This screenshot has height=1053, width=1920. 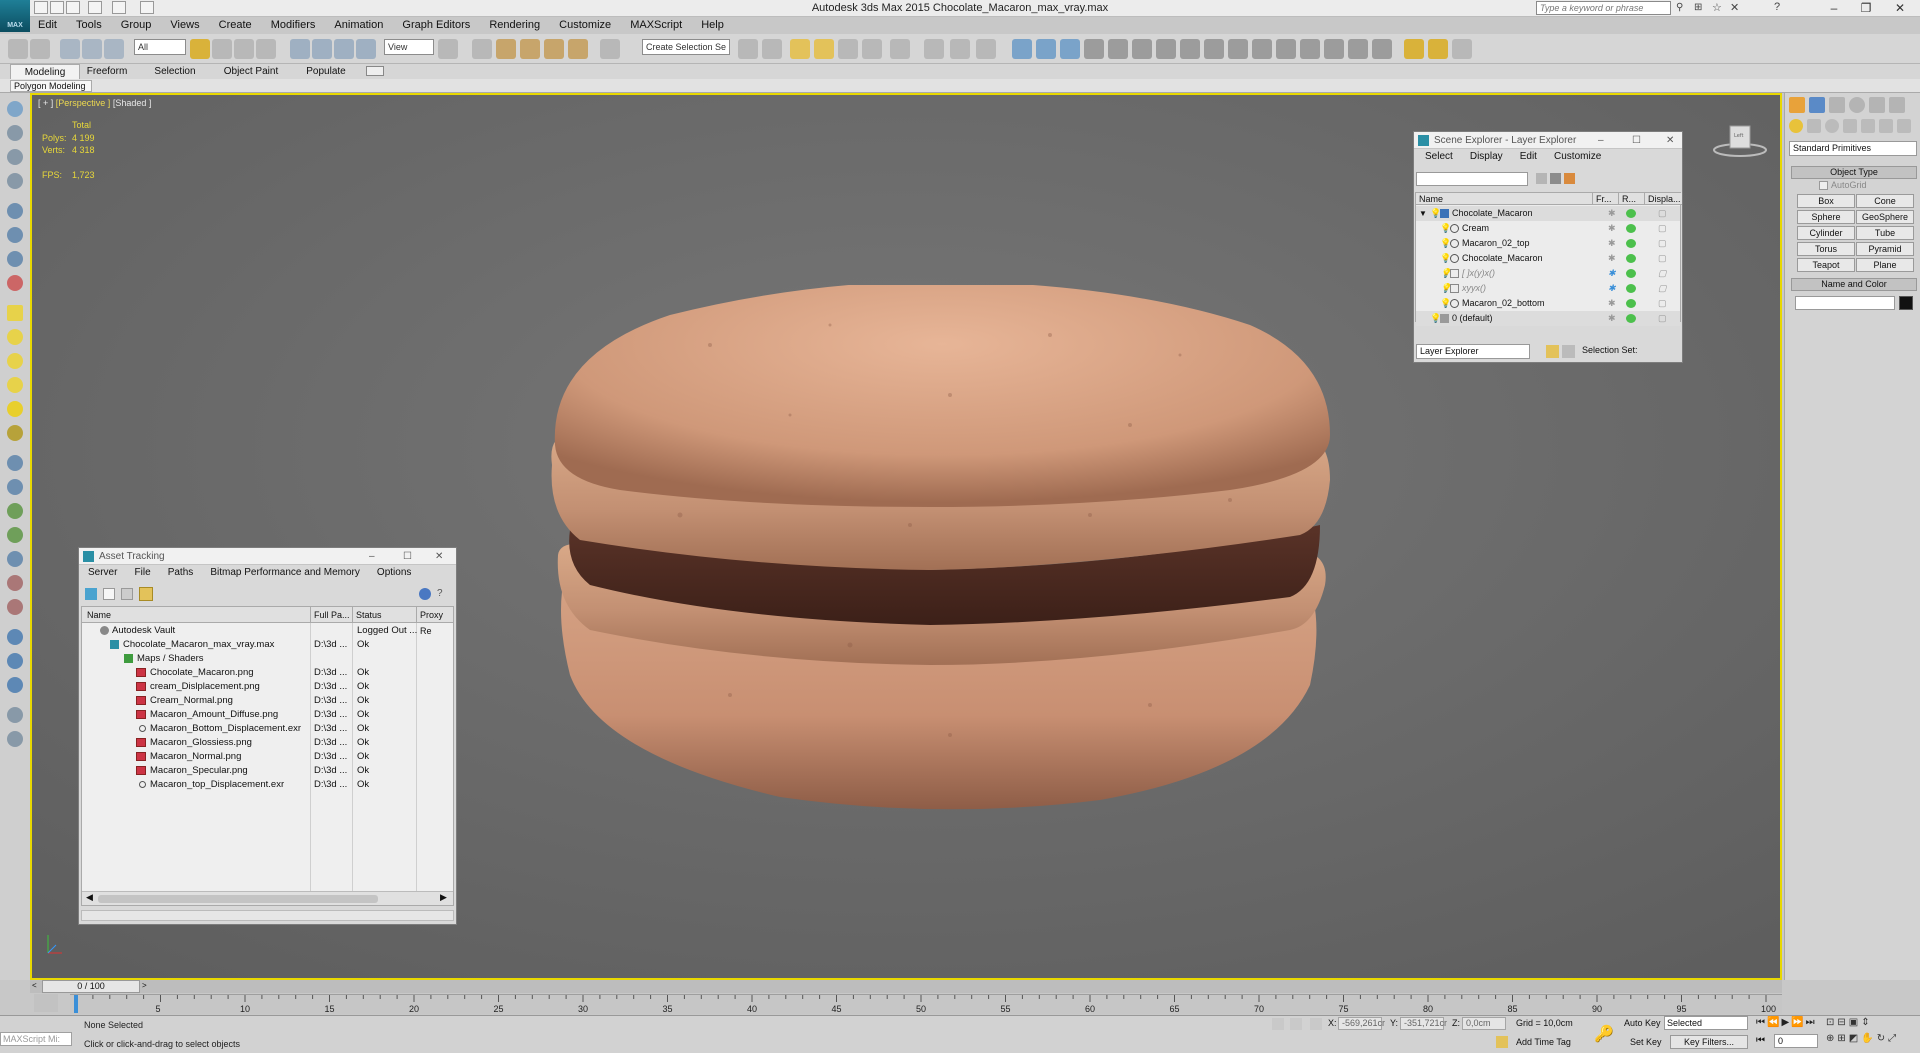 I want to click on zoom-extents-icon: ⊡, so click(x=1831, y=1022).